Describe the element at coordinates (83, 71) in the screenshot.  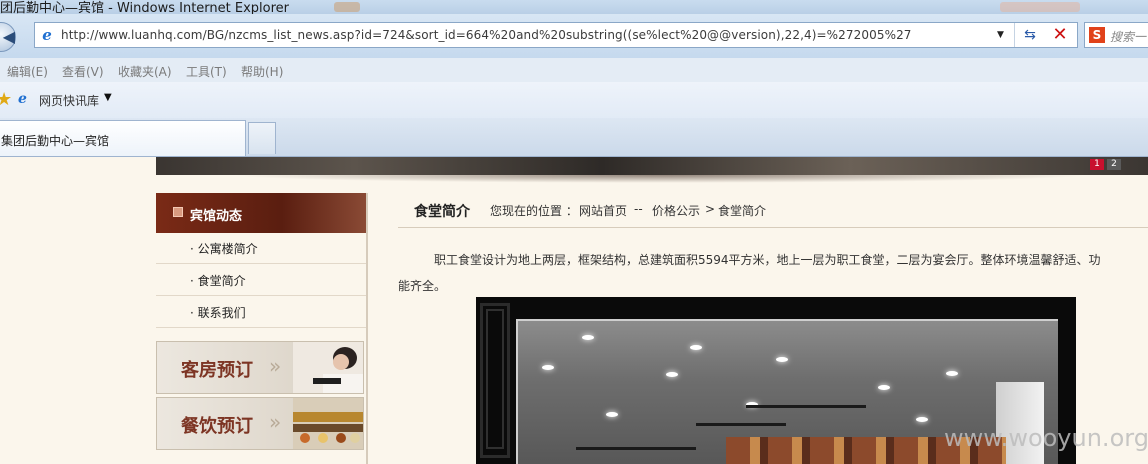
I see `menu-view: 查看(V)` at that location.